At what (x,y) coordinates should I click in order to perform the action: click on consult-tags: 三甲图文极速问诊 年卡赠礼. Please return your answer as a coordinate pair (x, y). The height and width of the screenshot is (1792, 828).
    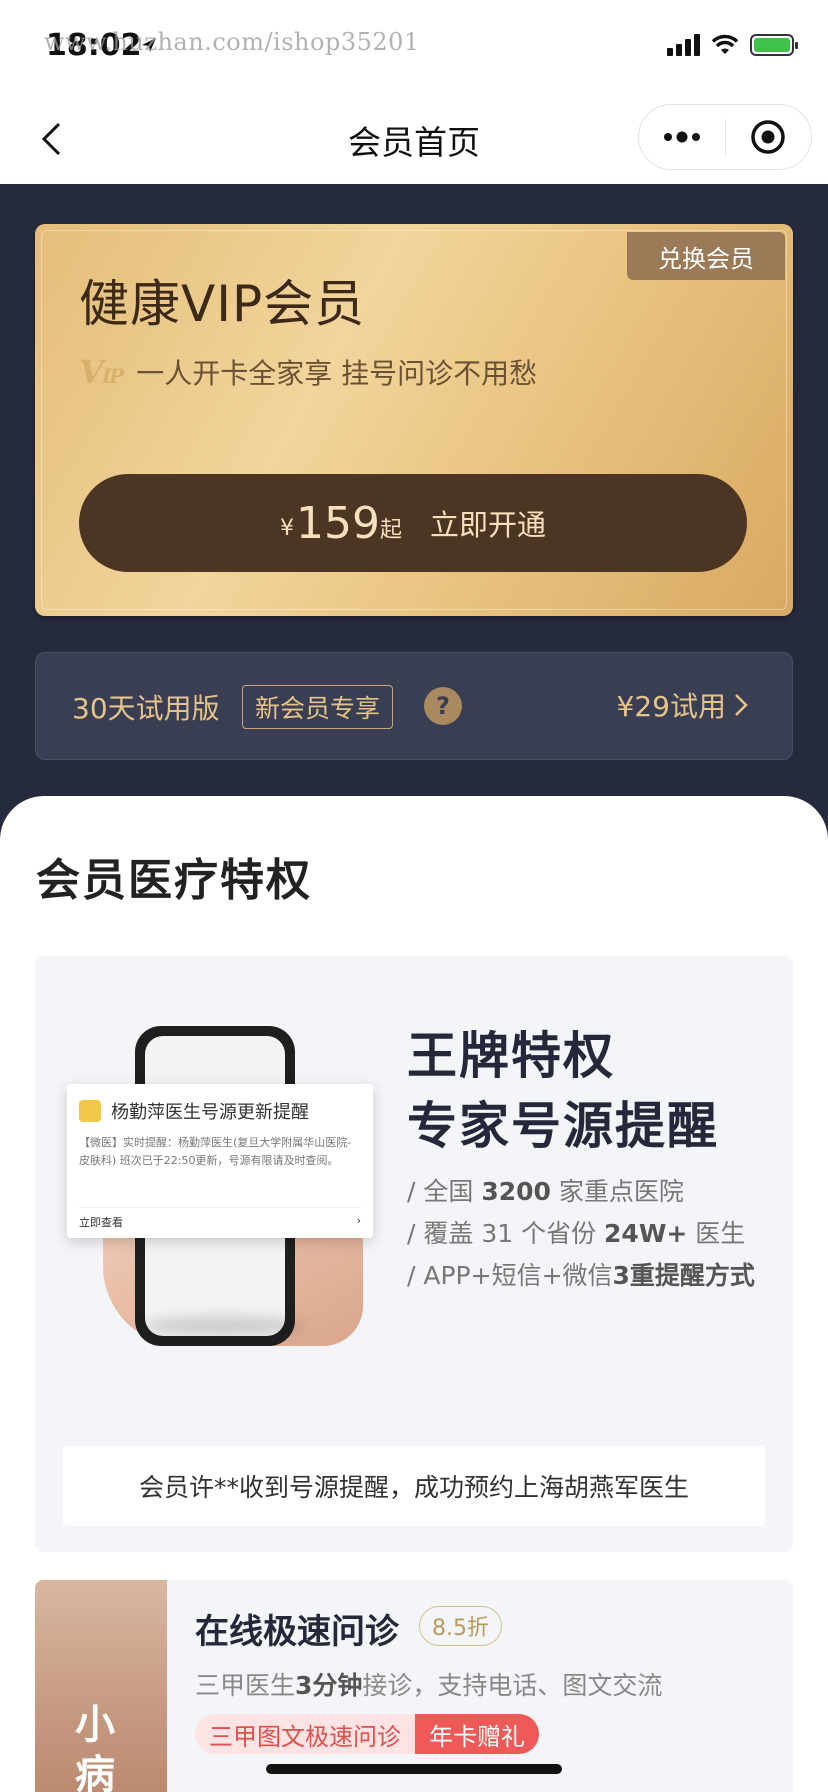
    Looking at the image, I should click on (367, 1734).